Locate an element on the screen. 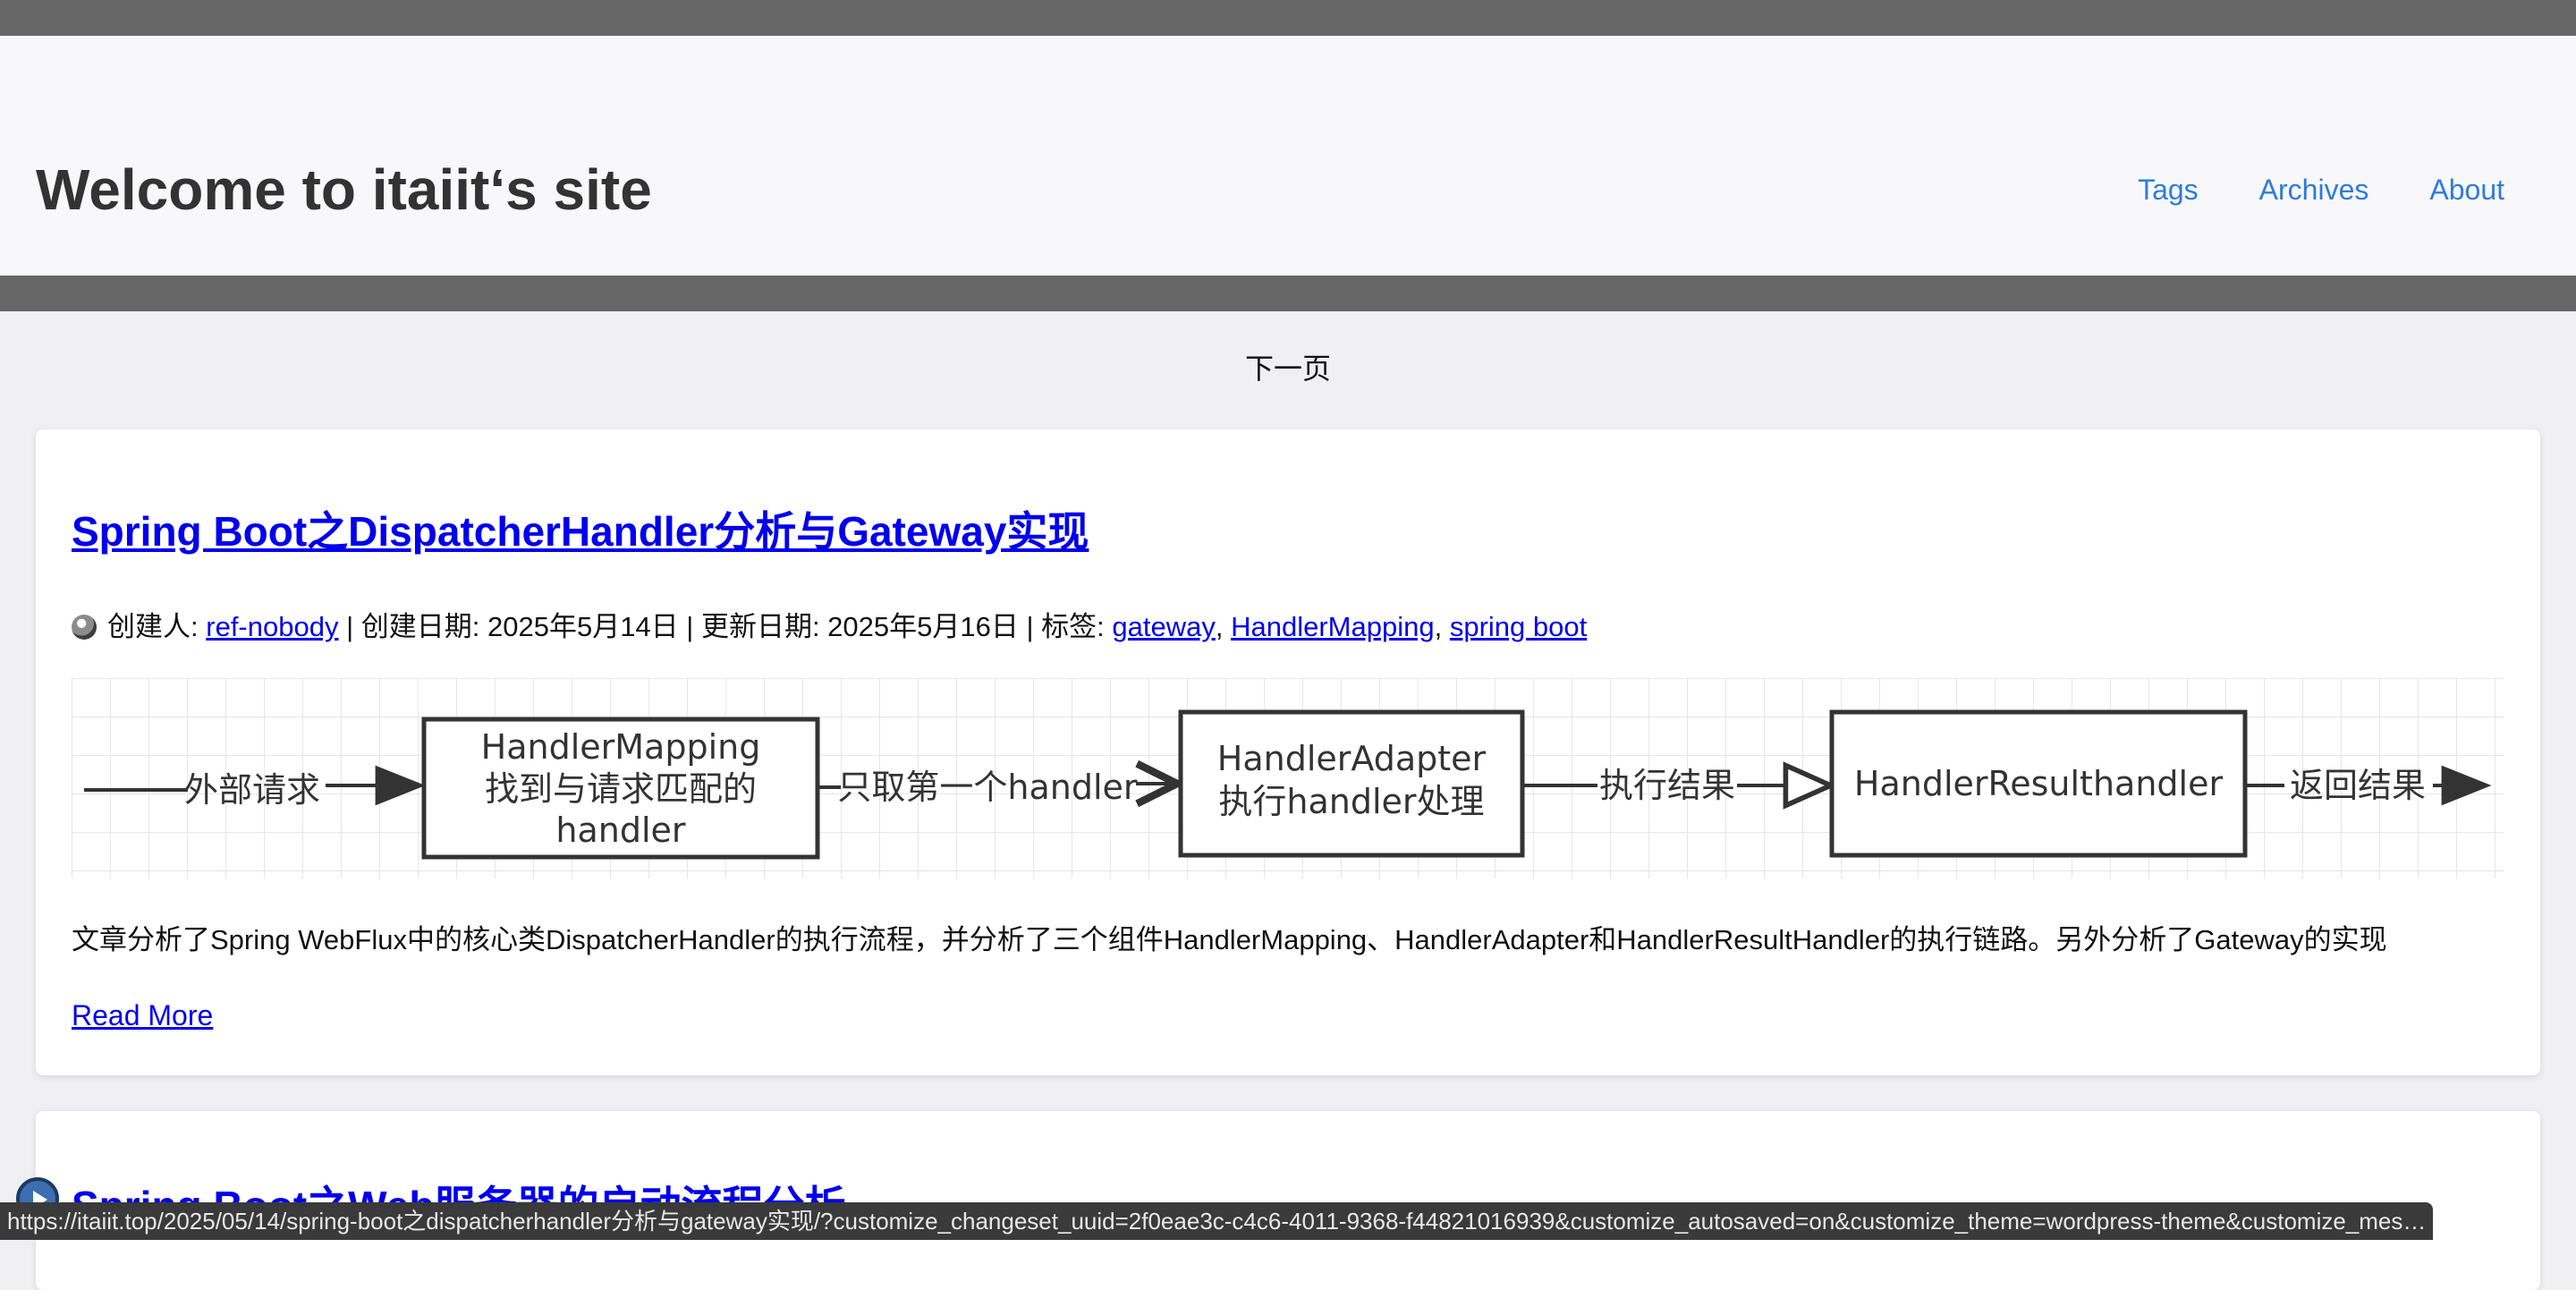 The height and width of the screenshot is (1290, 2576). edge-label-request: 外部请求 is located at coordinates (252, 790).